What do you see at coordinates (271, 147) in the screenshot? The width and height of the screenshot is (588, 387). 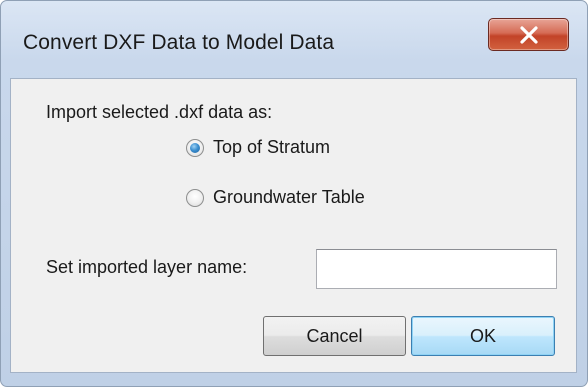 I see `radio-label: Top of Stratum` at bounding box center [271, 147].